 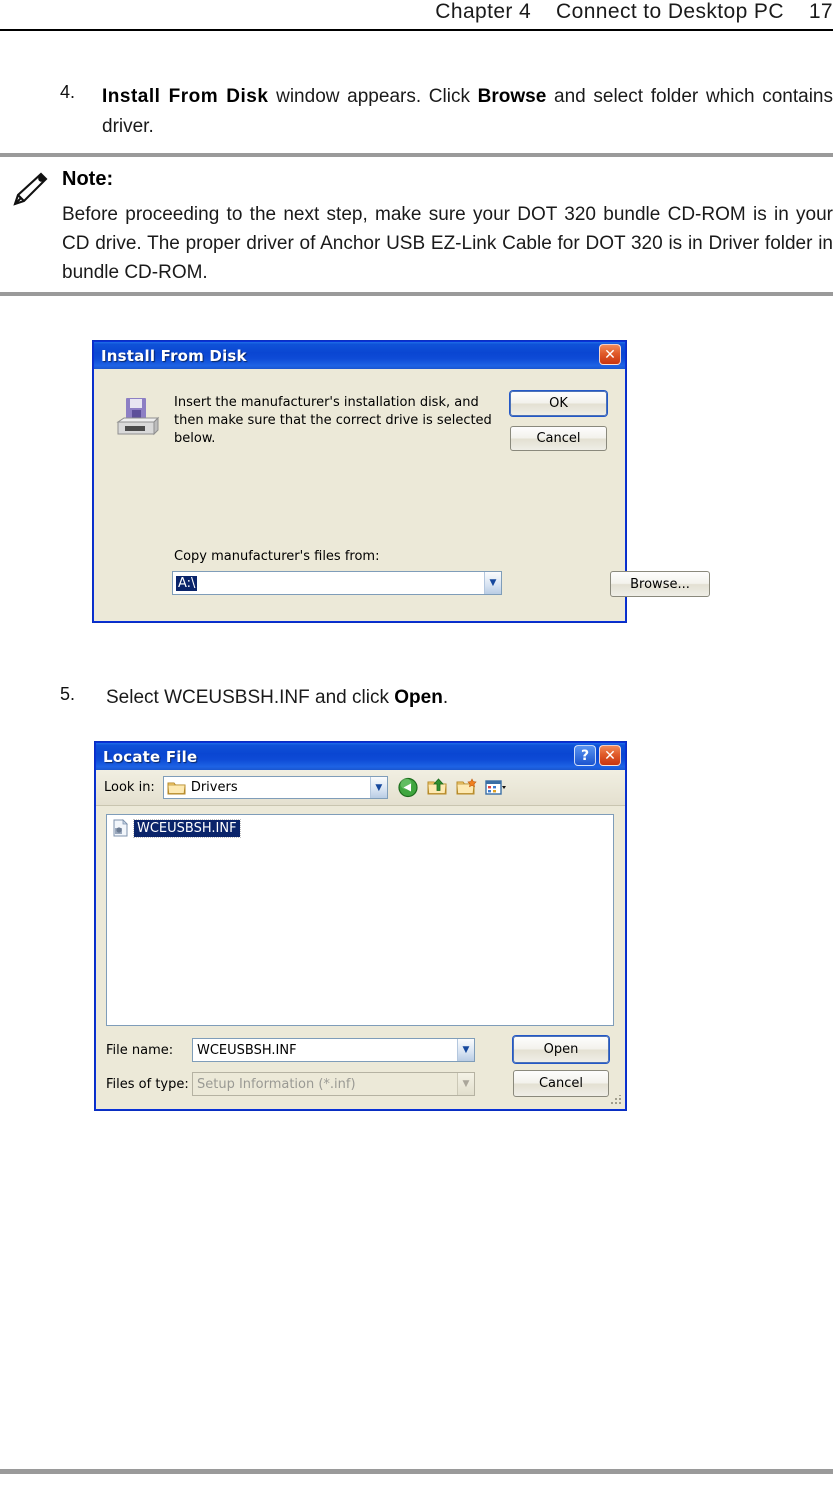 I want to click on step-5-text-b: ., so click(x=445, y=697).